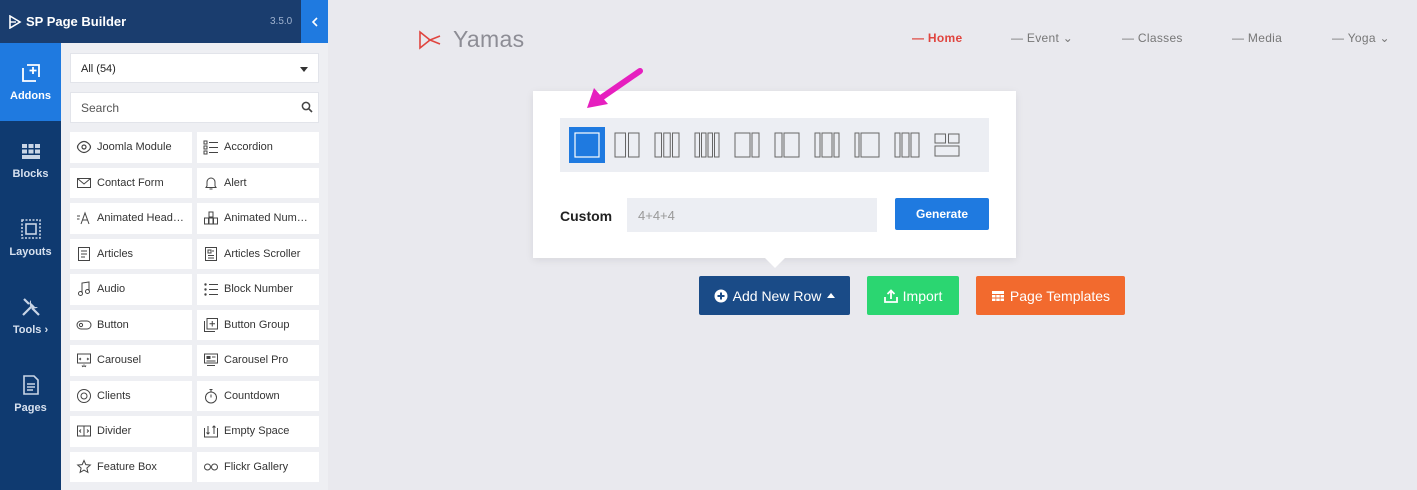 Image resolution: width=1417 pixels, height=490 pixels. What do you see at coordinates (194, 107) in the screenshot?
I see `addon-search-input` at bounding box center [194, 107].